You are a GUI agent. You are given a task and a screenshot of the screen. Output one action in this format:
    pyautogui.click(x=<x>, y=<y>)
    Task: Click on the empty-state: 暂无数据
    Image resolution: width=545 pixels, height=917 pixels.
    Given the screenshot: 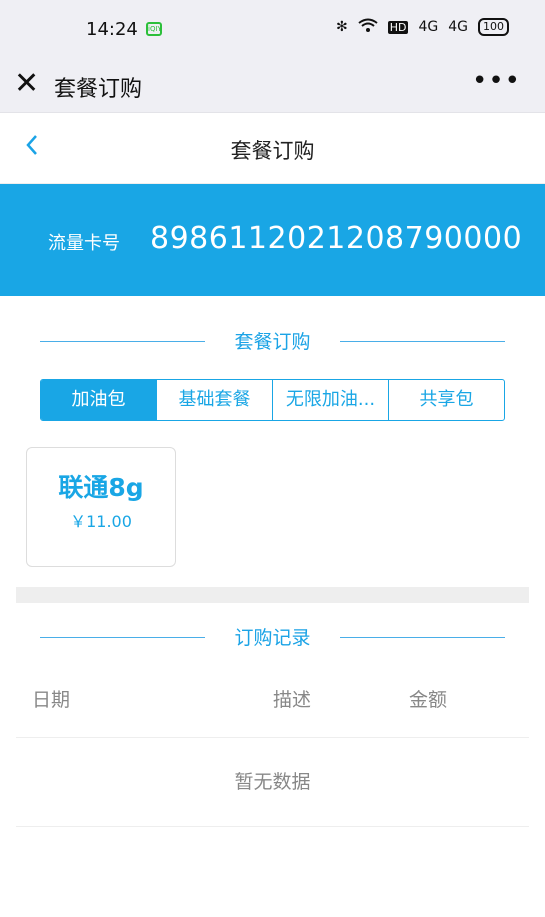 What is the action you would take?
    pyautogui.click(x=272, y=782)
    